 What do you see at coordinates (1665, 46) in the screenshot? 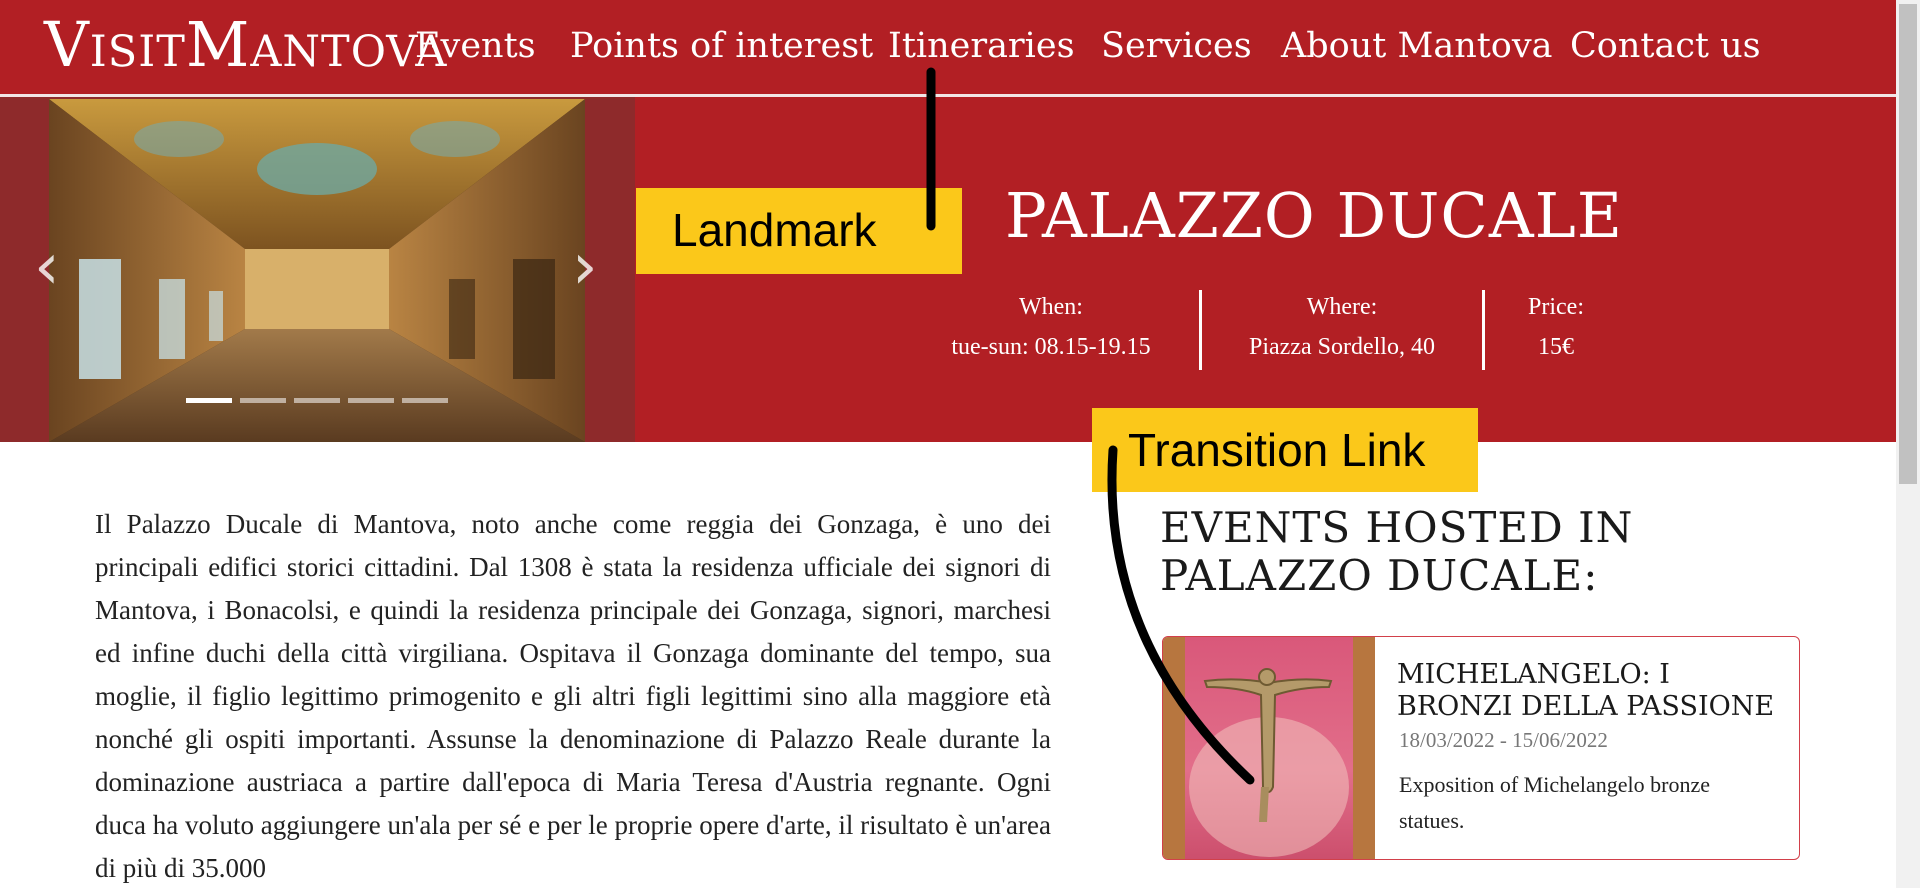
I see `nav-item-contact-us: Contact us` at bounding box center [1665, 46].